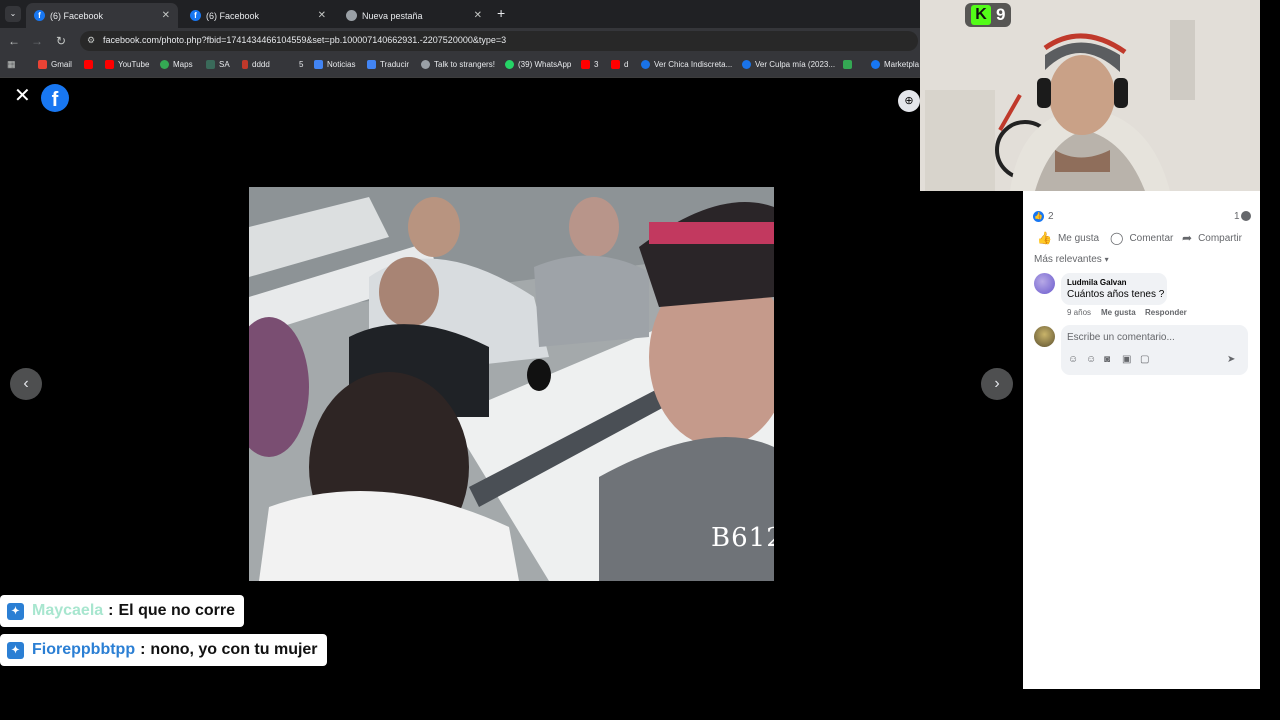 The height and width of the screenshot is (720, 1280). I want to click on tab-facebook-2: f (6) Facebook ✕, so click(258, 15).